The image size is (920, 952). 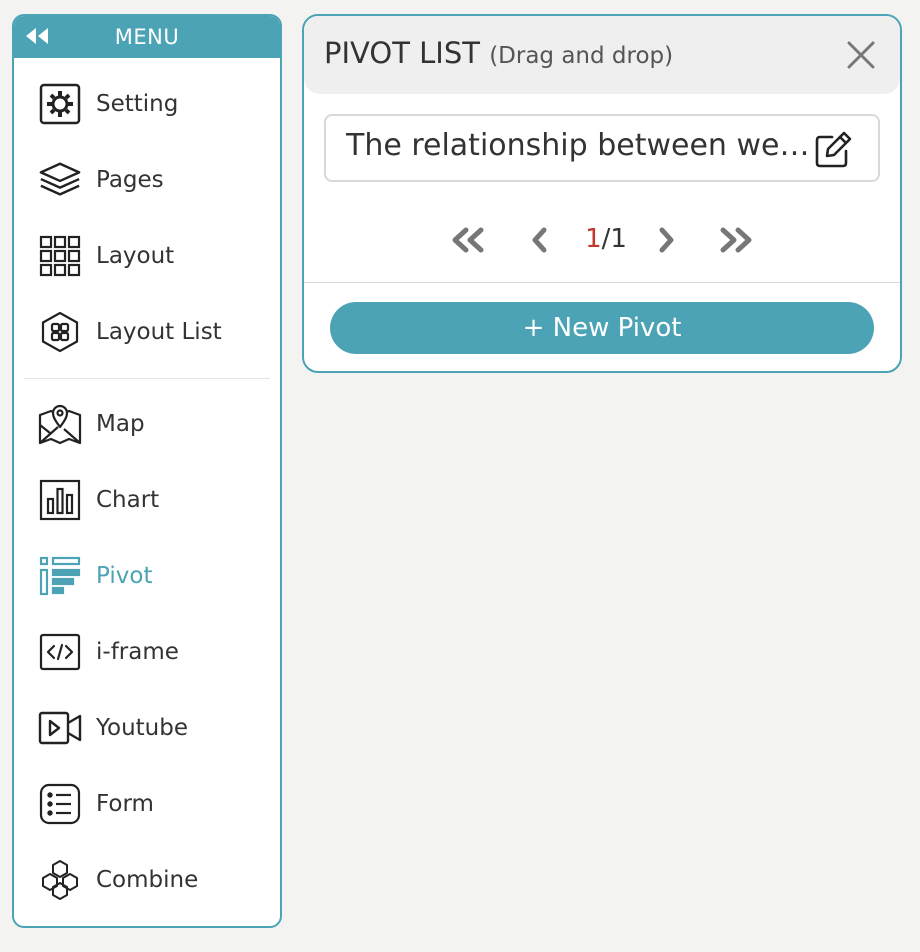 I want to click on close-icon, so click(x=861, y=55).